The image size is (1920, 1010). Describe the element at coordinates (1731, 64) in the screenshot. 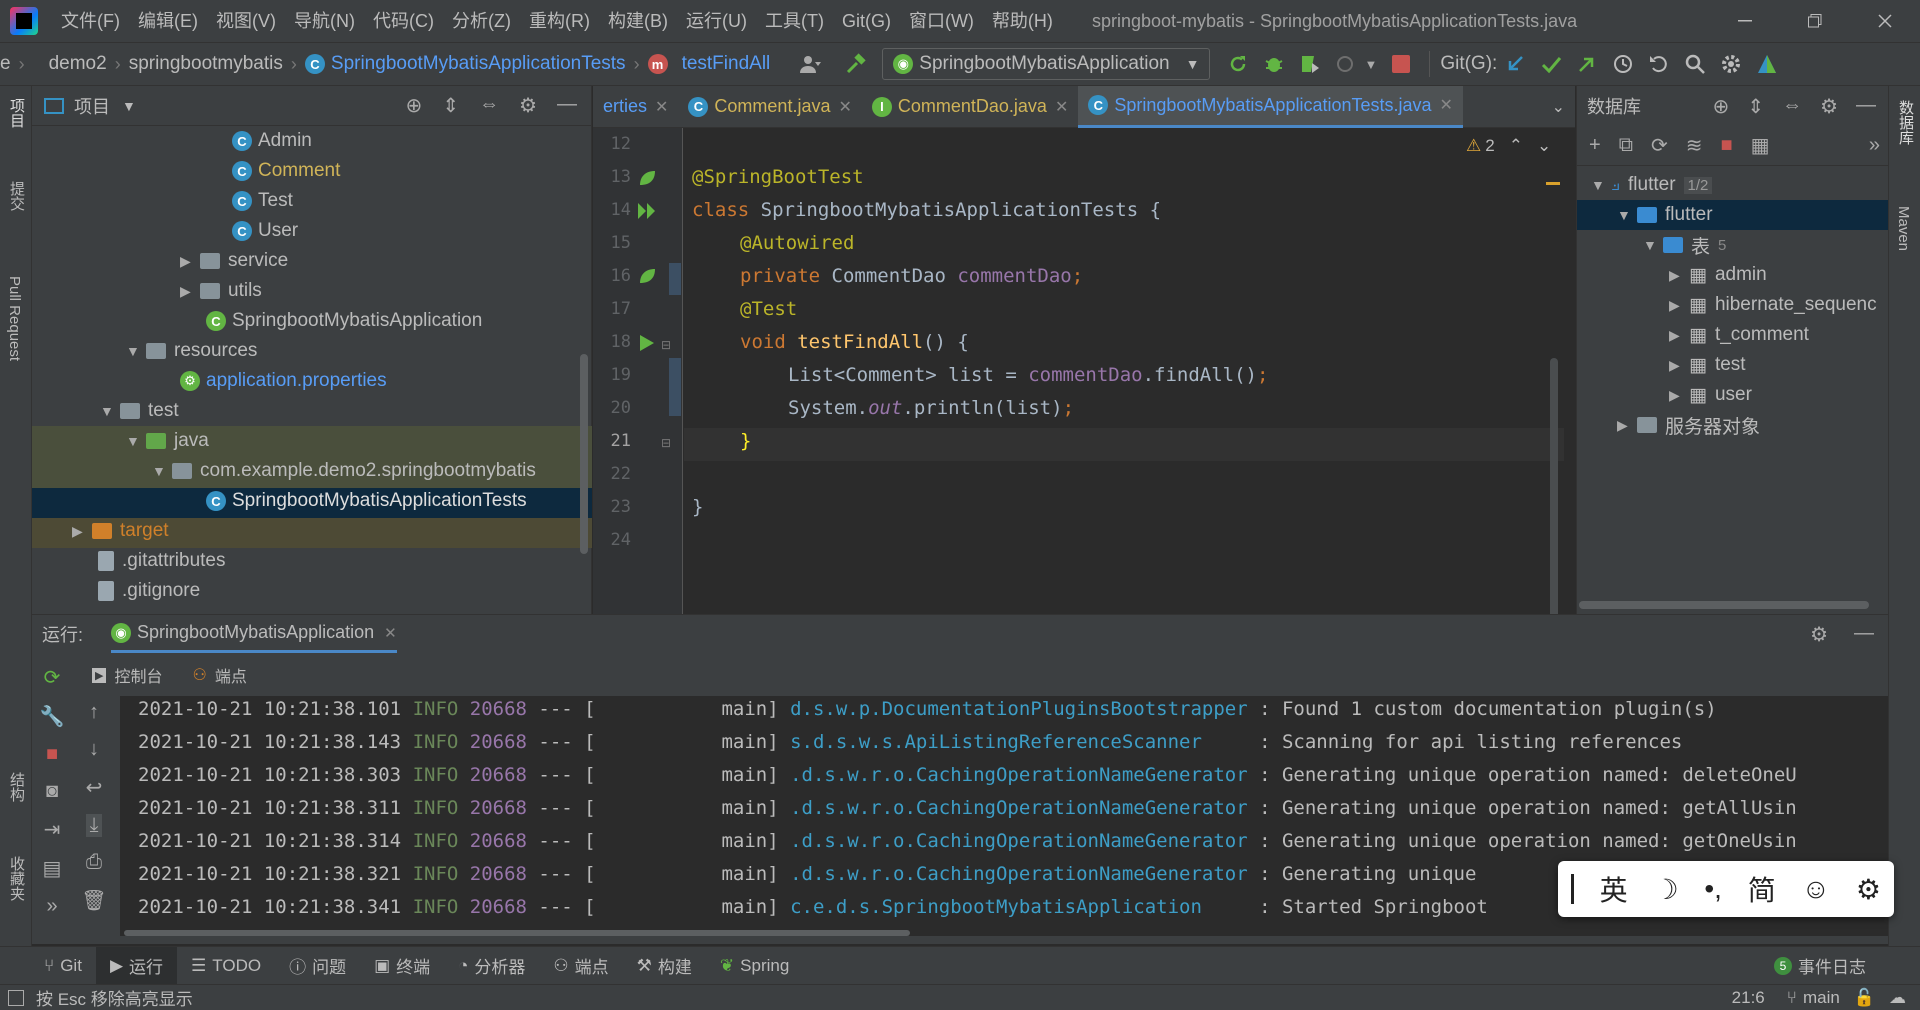

I see `settings-gear-icon` at that location.